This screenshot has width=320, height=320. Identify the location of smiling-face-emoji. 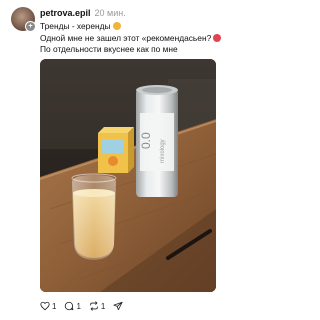
(116, 26).